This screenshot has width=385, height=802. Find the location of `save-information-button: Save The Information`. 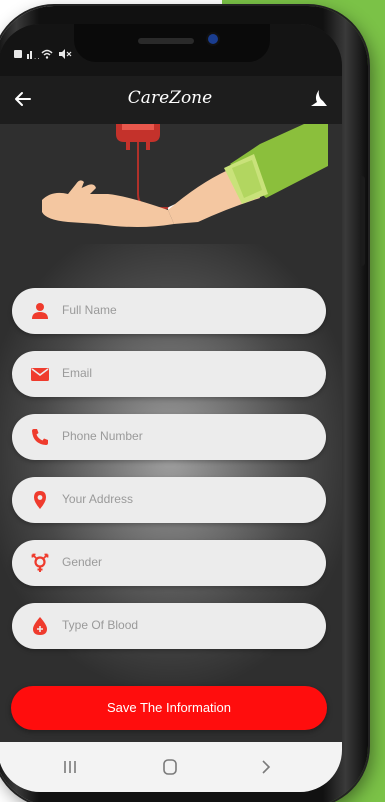

save-information-button: Save The Information is located at coordinates (169, 708).